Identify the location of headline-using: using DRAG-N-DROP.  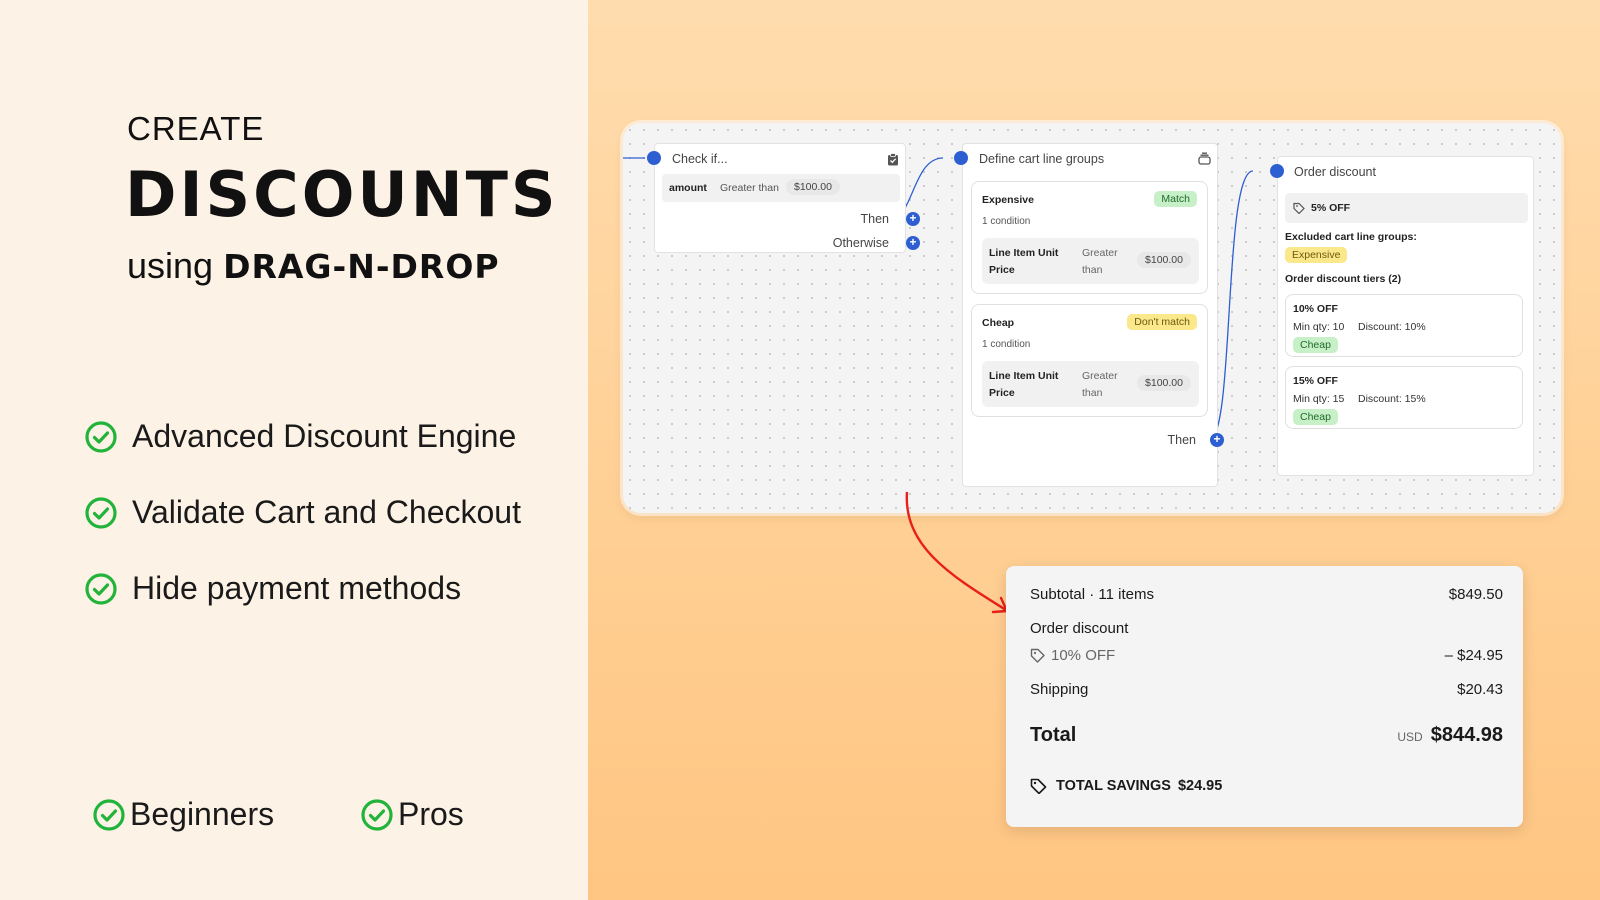
(313, 266).